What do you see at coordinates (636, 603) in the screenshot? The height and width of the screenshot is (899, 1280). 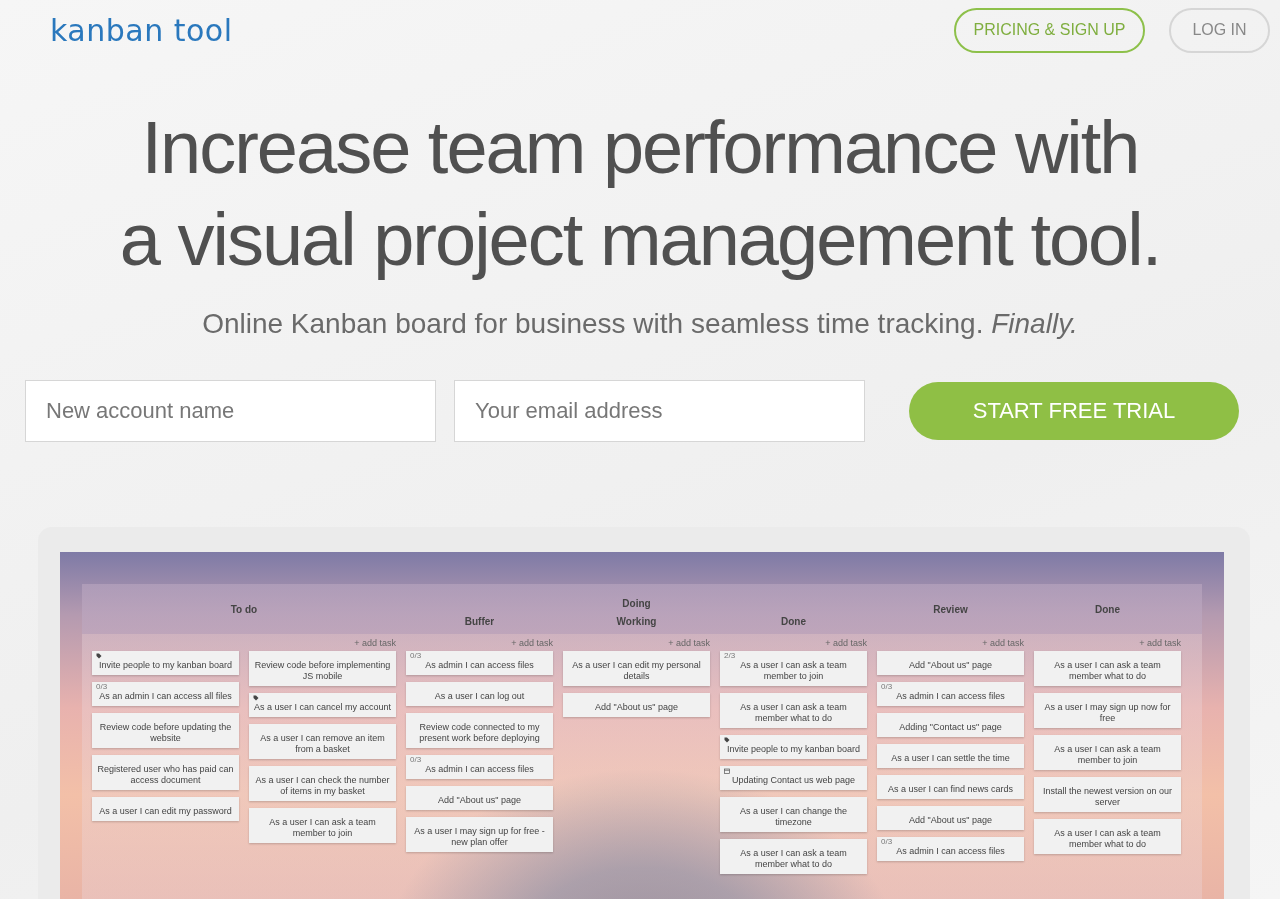 I see `column-group-title: Doing` at bounding box center [636, 603].